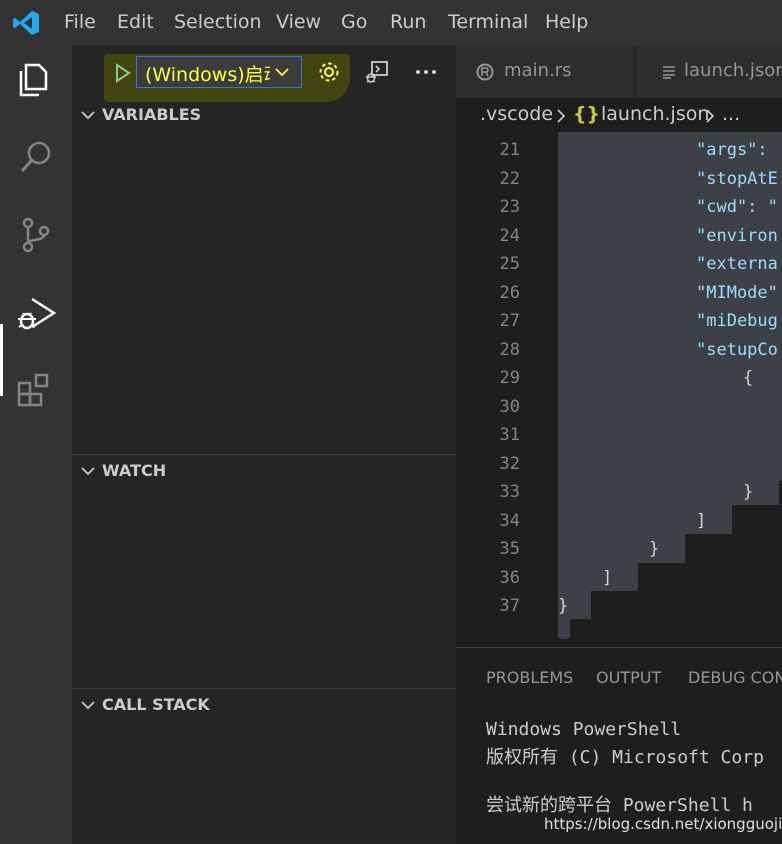  Describe the element at coordinates (123, 73) in the screenshot. I see `start-debugging-icon` at that location.